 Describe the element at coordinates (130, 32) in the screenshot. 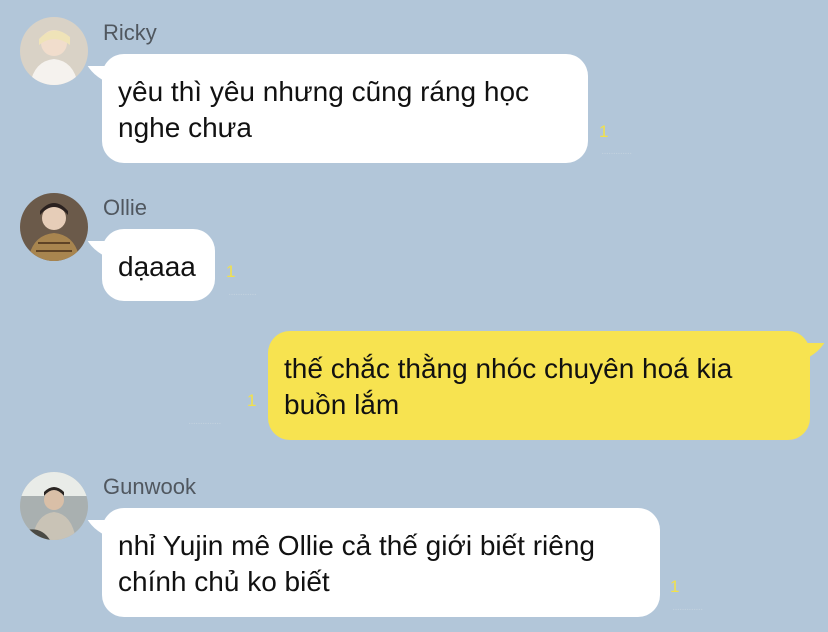

I see `sender-name-ricky: Ricky` at that location.